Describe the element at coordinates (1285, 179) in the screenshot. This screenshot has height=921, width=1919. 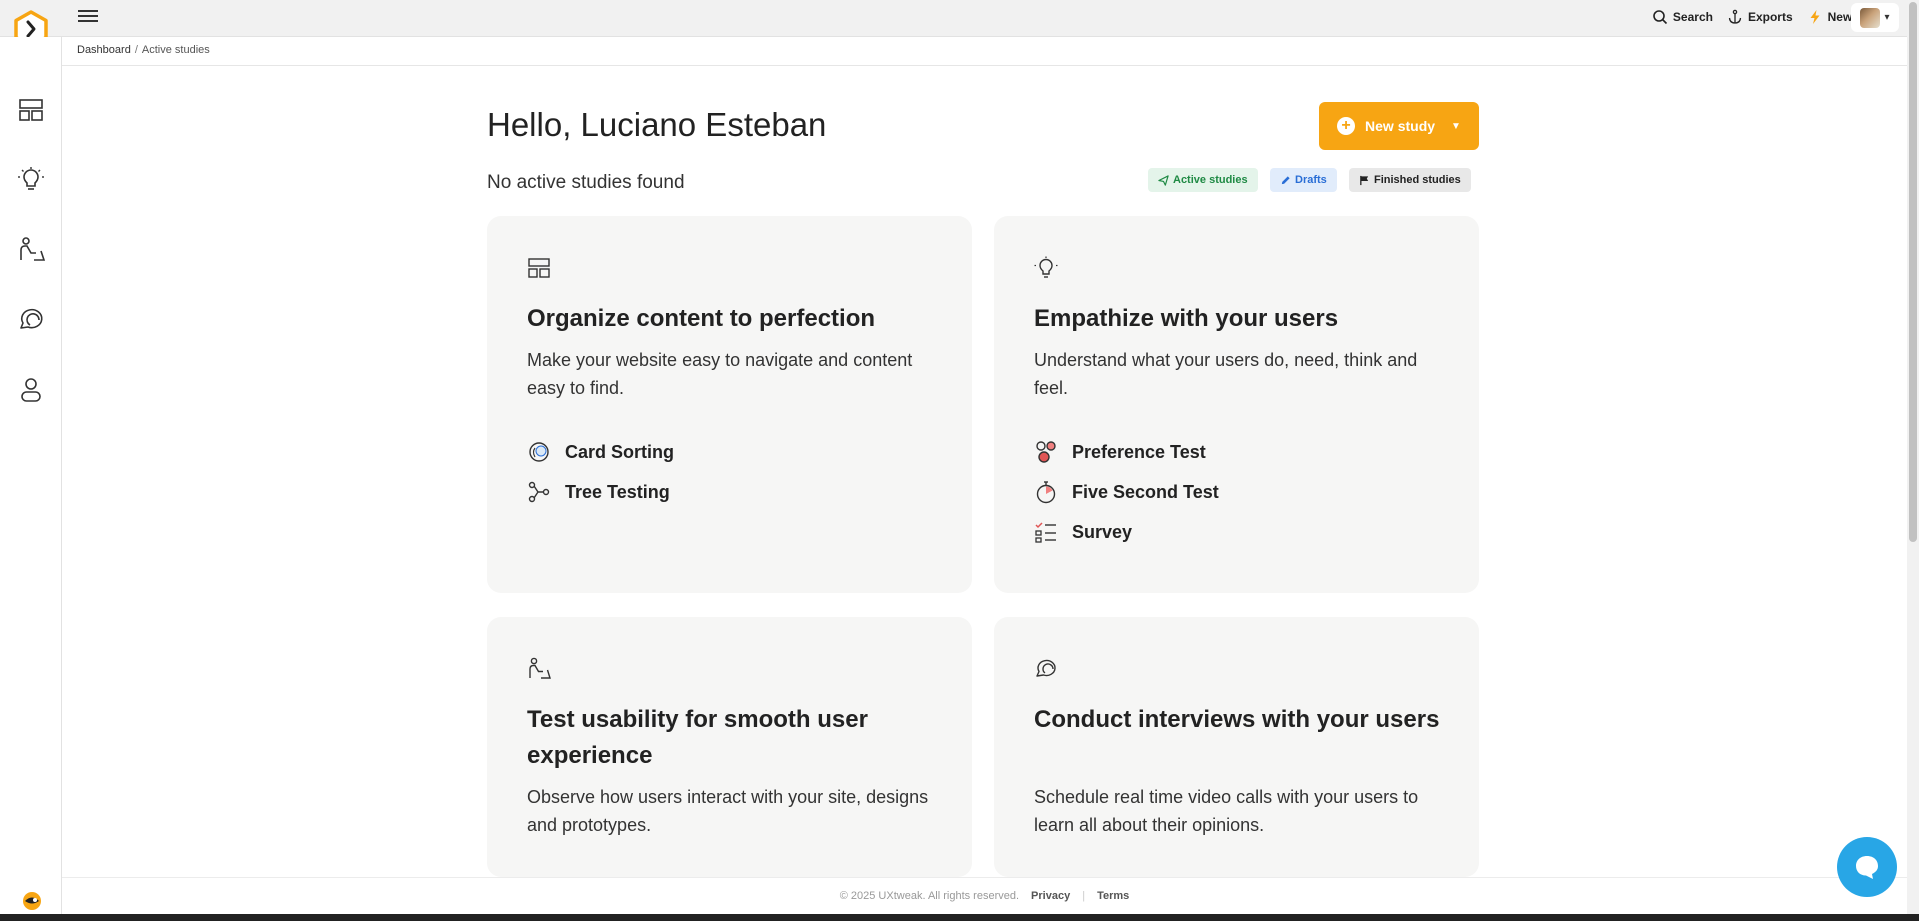
I see `pencil-icon` at that location.